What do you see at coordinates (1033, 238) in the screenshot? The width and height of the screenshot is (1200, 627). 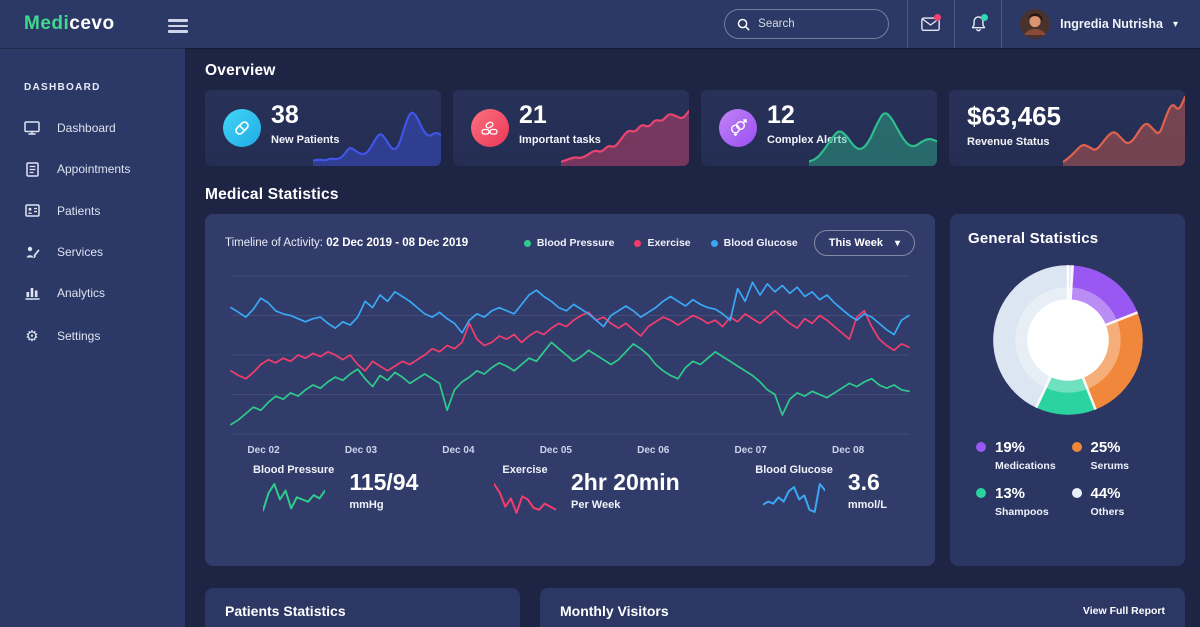 I see `general-statistics-title: General Statistics` at bounding box center [1033, 238].